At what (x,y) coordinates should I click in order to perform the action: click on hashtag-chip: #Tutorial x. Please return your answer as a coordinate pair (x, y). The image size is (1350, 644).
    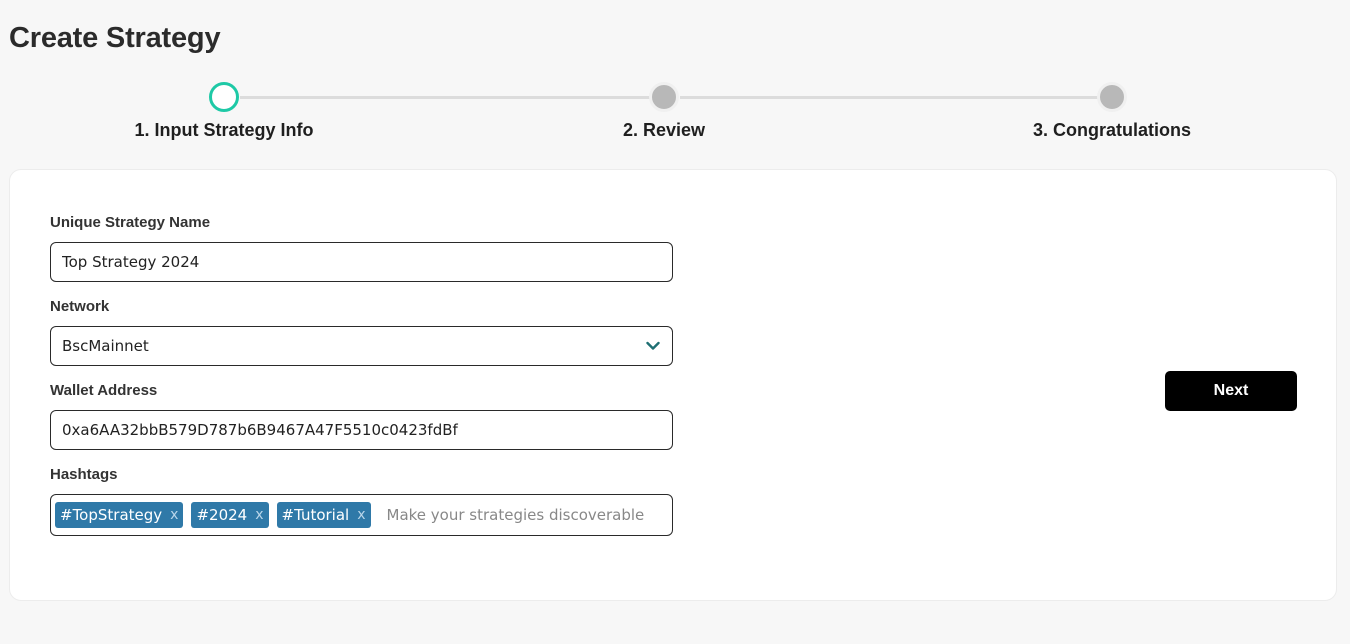
    Looking at the image, I should click on (323, 515).